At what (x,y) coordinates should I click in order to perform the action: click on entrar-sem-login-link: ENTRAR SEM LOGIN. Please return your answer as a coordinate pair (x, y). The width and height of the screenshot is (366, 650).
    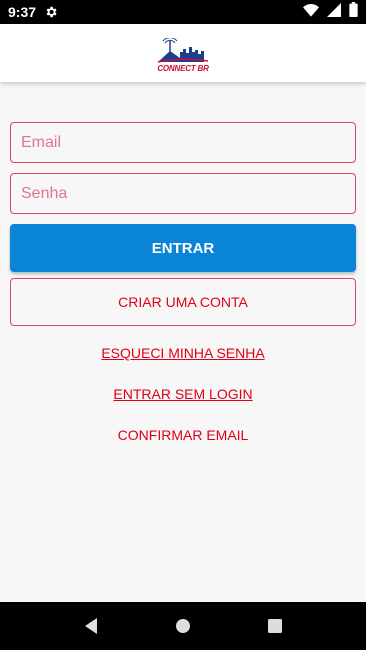
    Looking at the image, I should click on (183, 394).